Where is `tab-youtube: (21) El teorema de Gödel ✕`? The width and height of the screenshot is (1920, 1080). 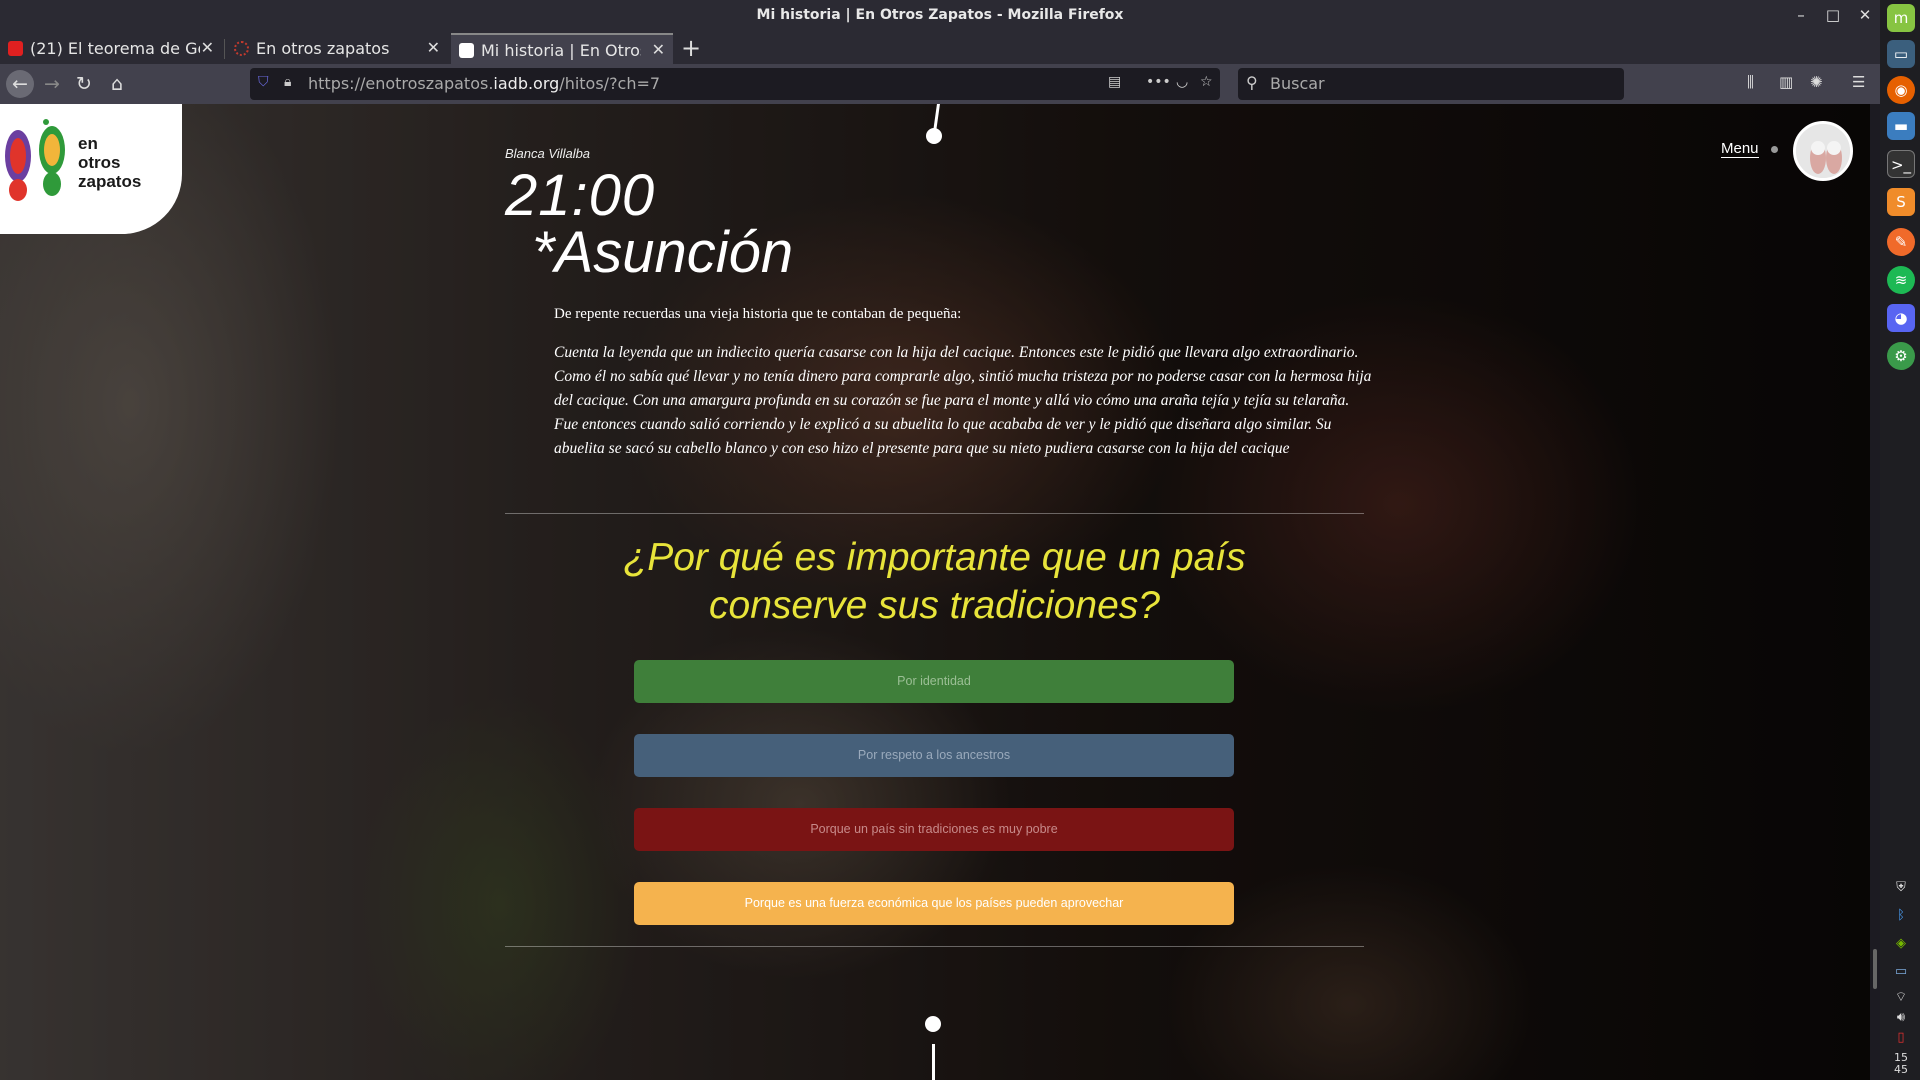 tab-youtube: (21) El teorema de Gödel ✕ is located at coordinates (111, 48).